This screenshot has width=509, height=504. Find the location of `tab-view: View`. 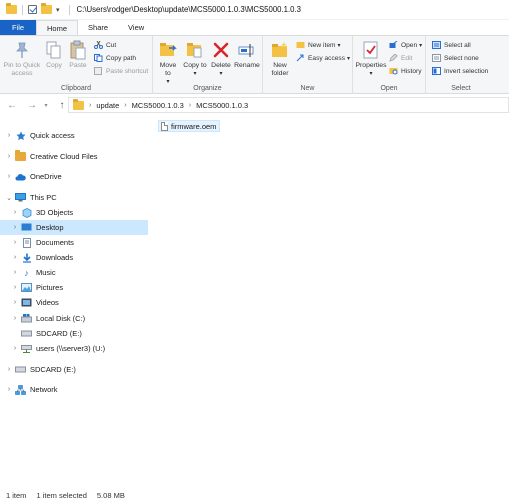

tab-view: View is located at coordinates (136, 27).